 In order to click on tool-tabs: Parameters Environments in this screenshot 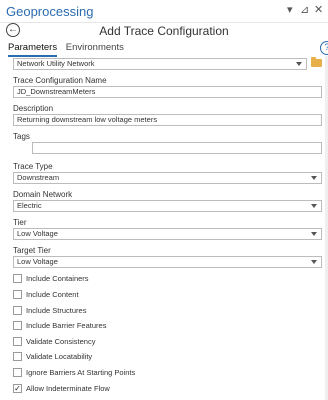, I will do `click(69, 49)`.